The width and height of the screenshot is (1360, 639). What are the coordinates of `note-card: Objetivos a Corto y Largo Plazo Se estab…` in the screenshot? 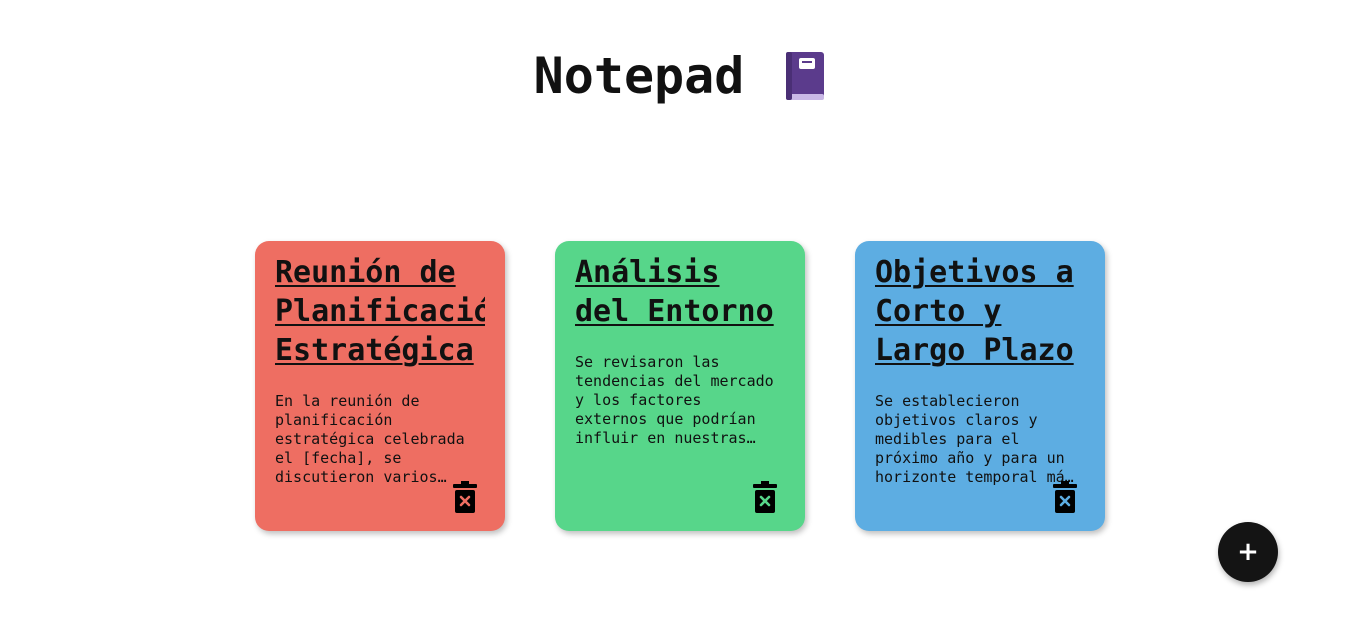 It's located at (980, 386).